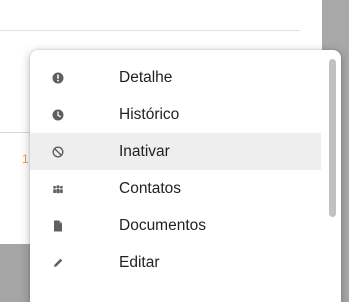 The height and width of the screenshot is (302, 349). I want to click on menu-item-inativar: Inativar, so click(175, 151).